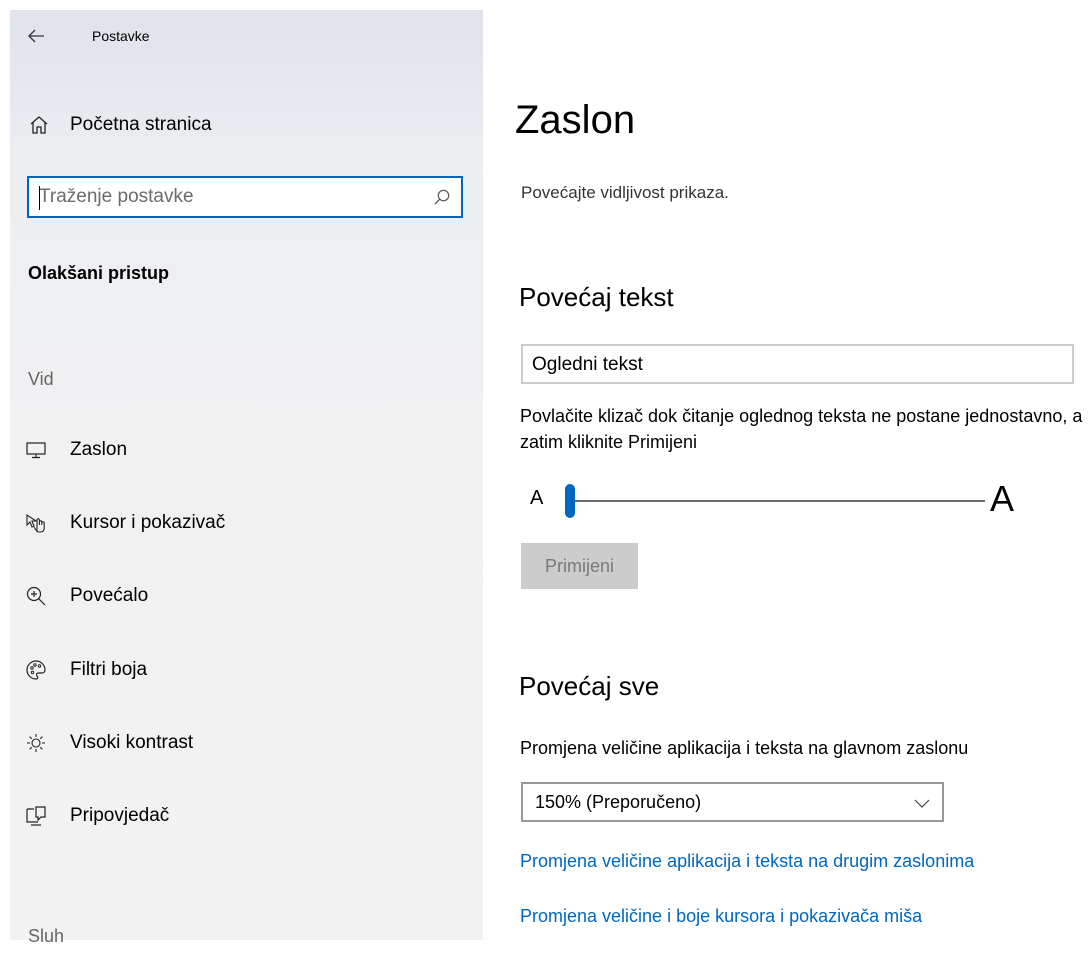  What do you see at coordinates (132, 742) in the screenshot?
I see `sidebar-item-label: Visoki kontrast` at bounding box center [132, 742].